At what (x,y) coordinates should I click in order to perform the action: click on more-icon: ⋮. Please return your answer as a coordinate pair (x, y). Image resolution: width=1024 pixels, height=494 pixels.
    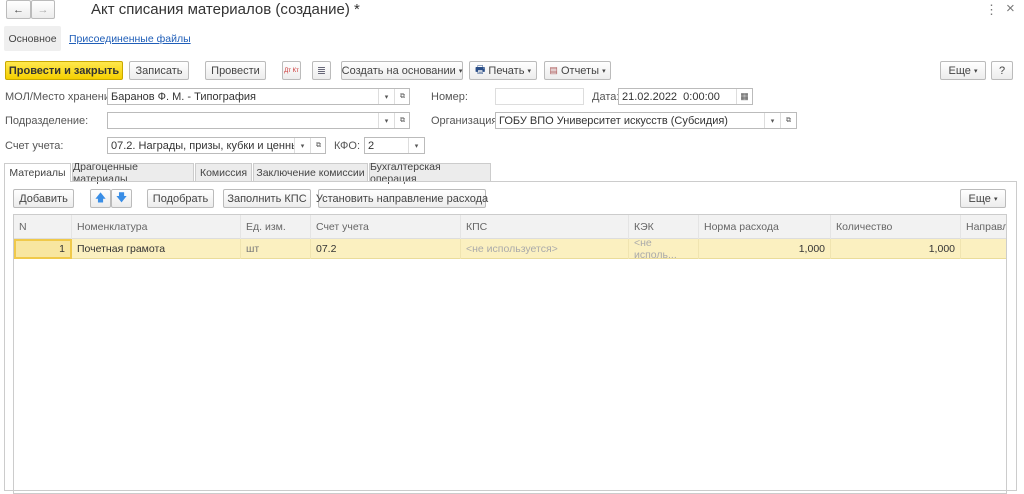
    Looking at the image, I should click on (991, 10).